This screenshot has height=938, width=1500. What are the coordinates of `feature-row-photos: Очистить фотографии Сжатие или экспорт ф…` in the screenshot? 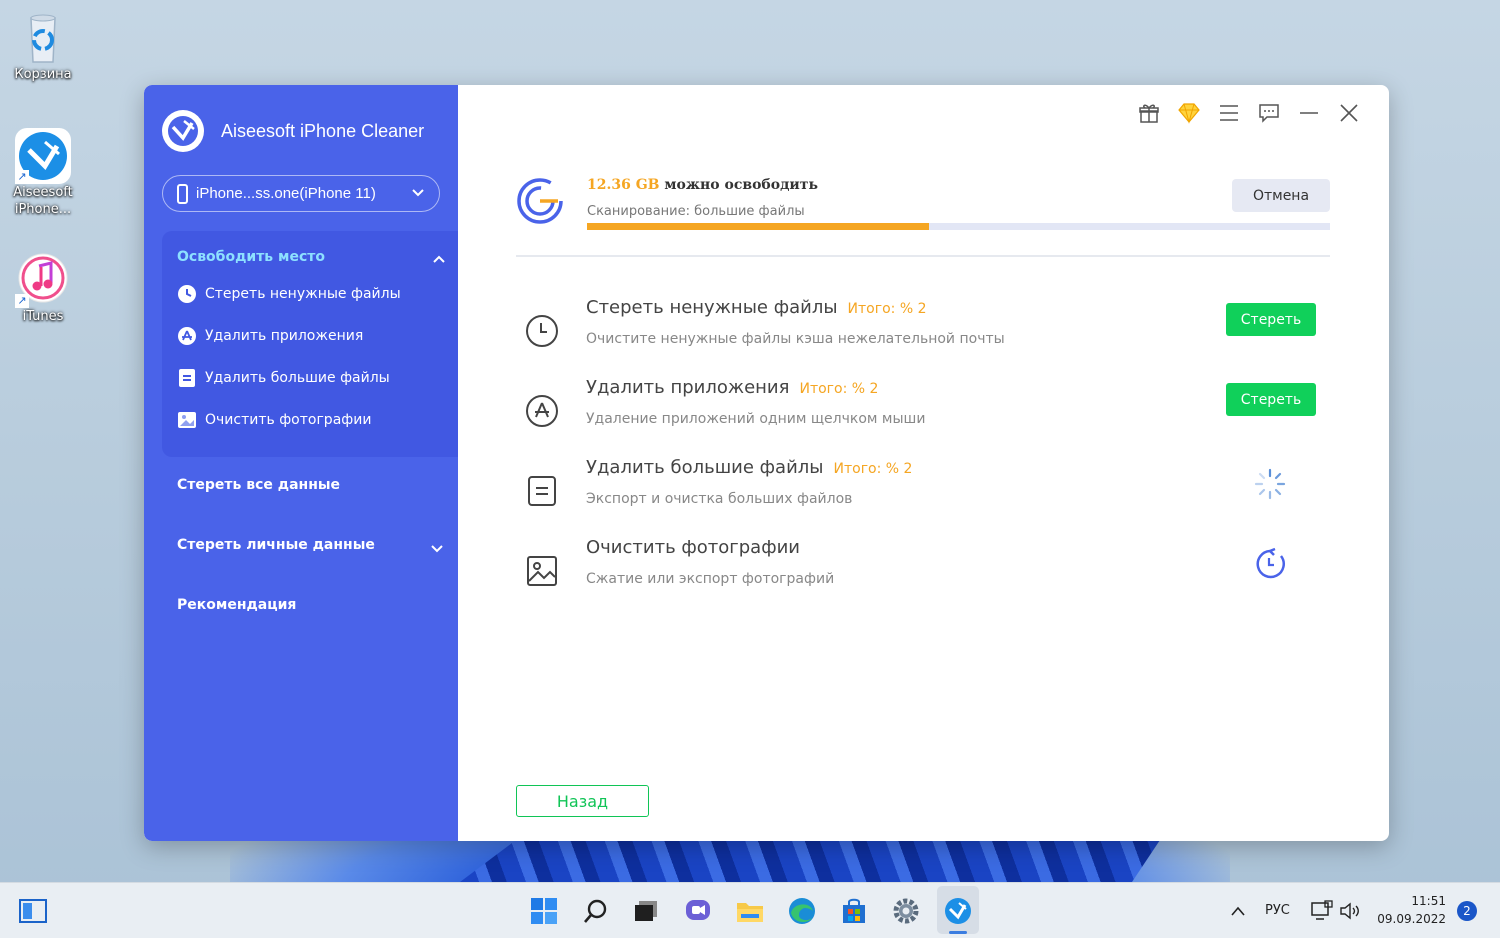 It's located at (923, 570).